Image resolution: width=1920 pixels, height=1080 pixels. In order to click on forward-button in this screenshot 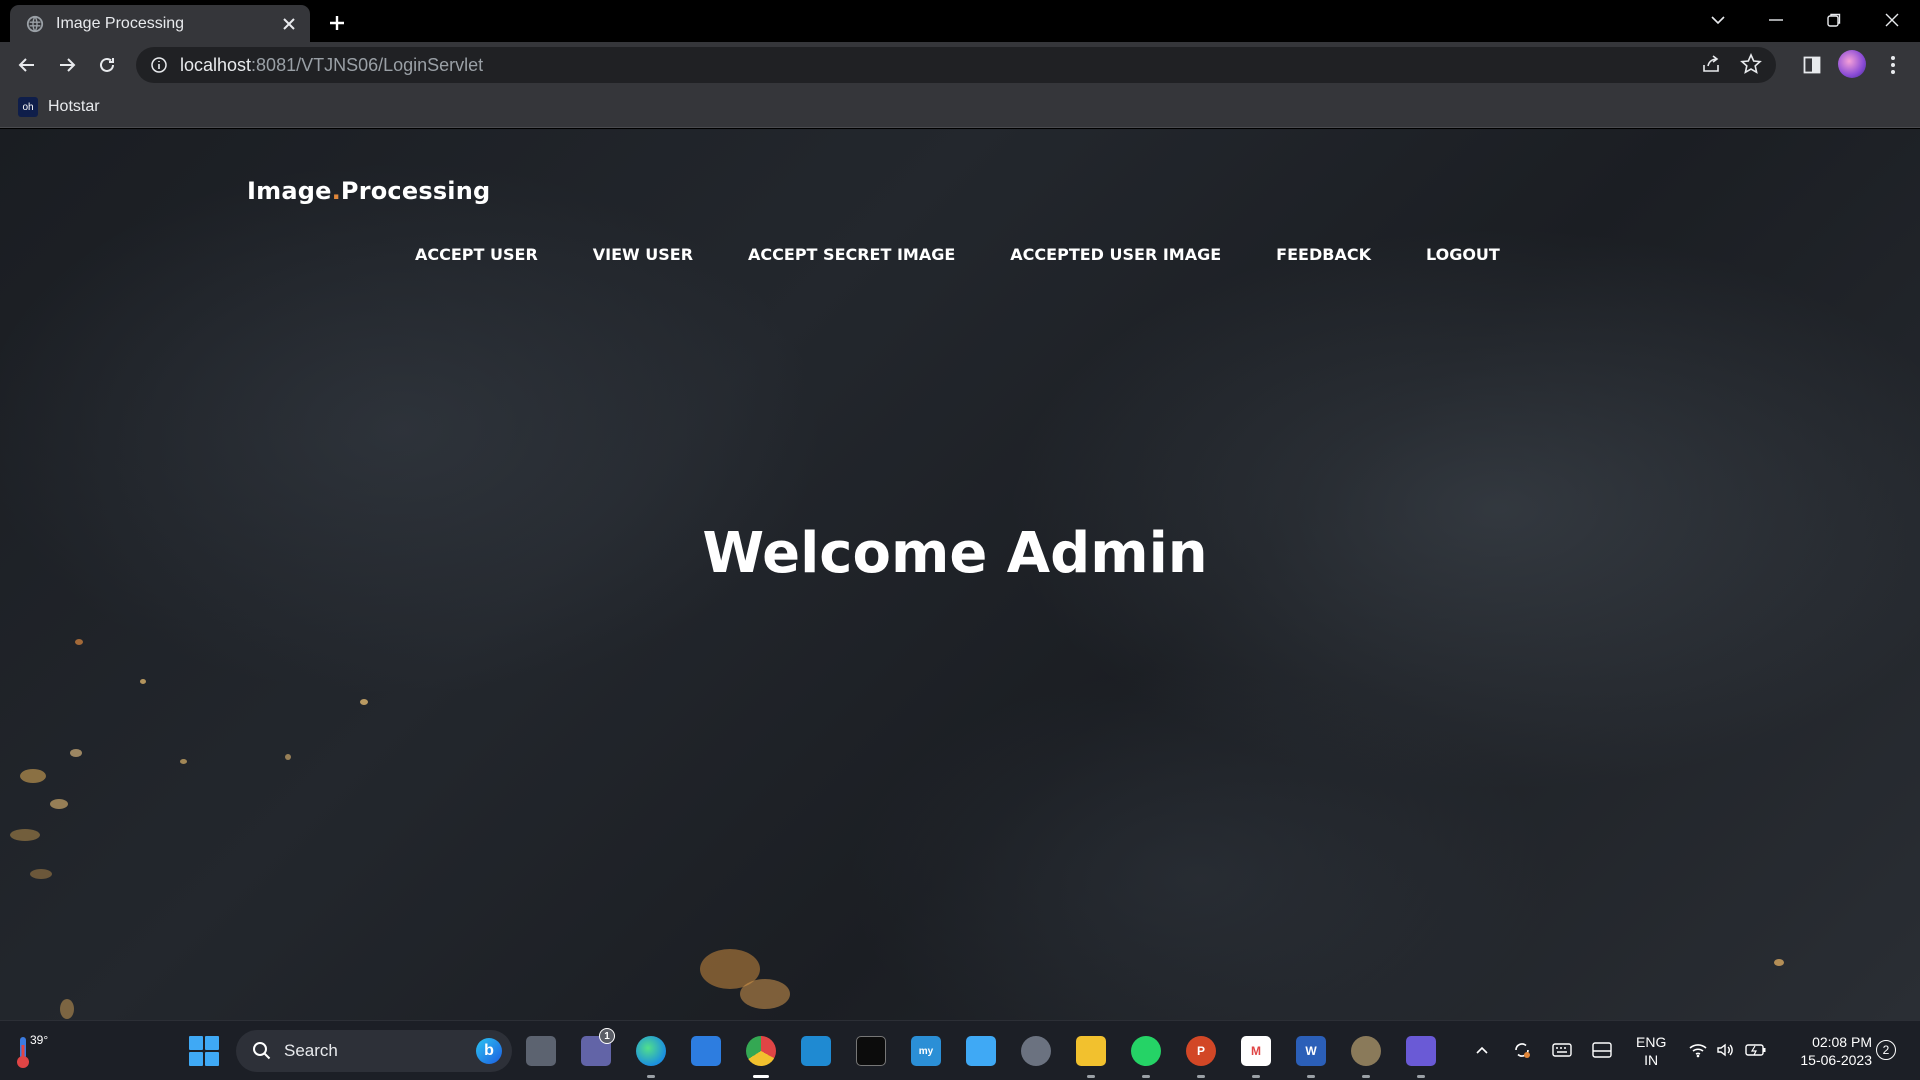, I will do `click(67, 65)`.